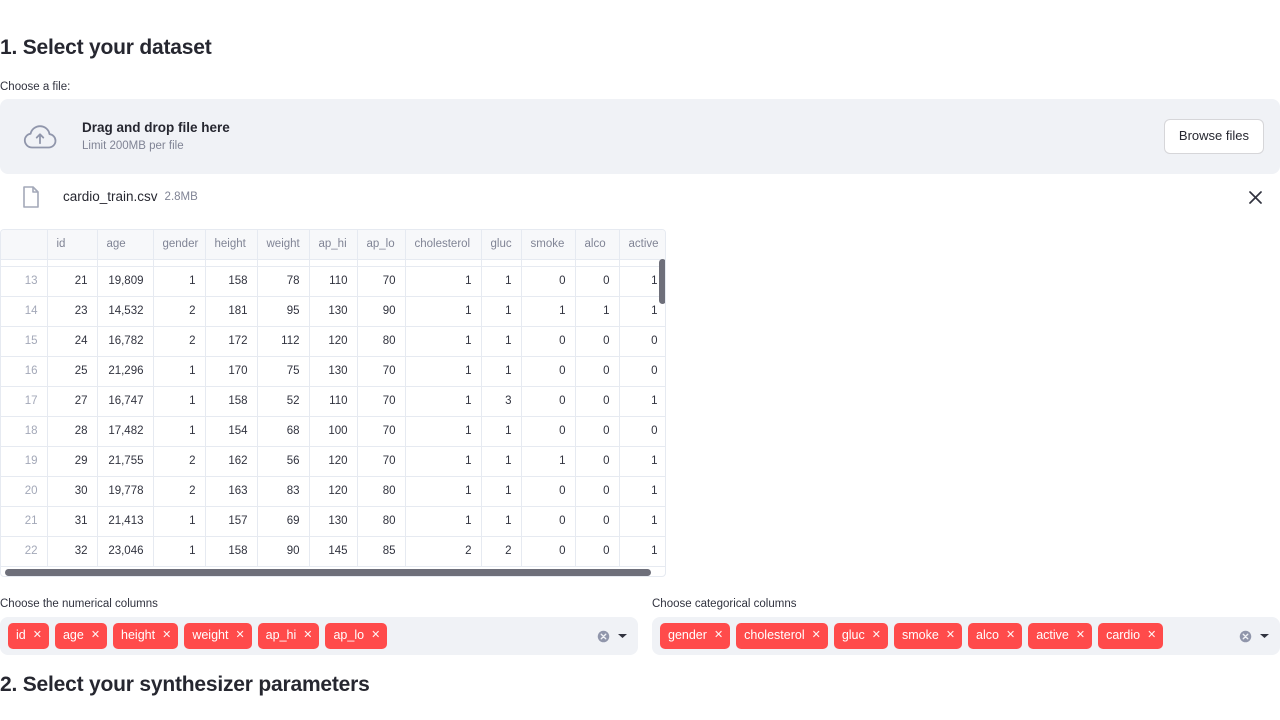 The image size is (1280, 720). Describe the element at coordinates (774, 635) in the screenshot. I see `tag-label: cholesterol` at that location.